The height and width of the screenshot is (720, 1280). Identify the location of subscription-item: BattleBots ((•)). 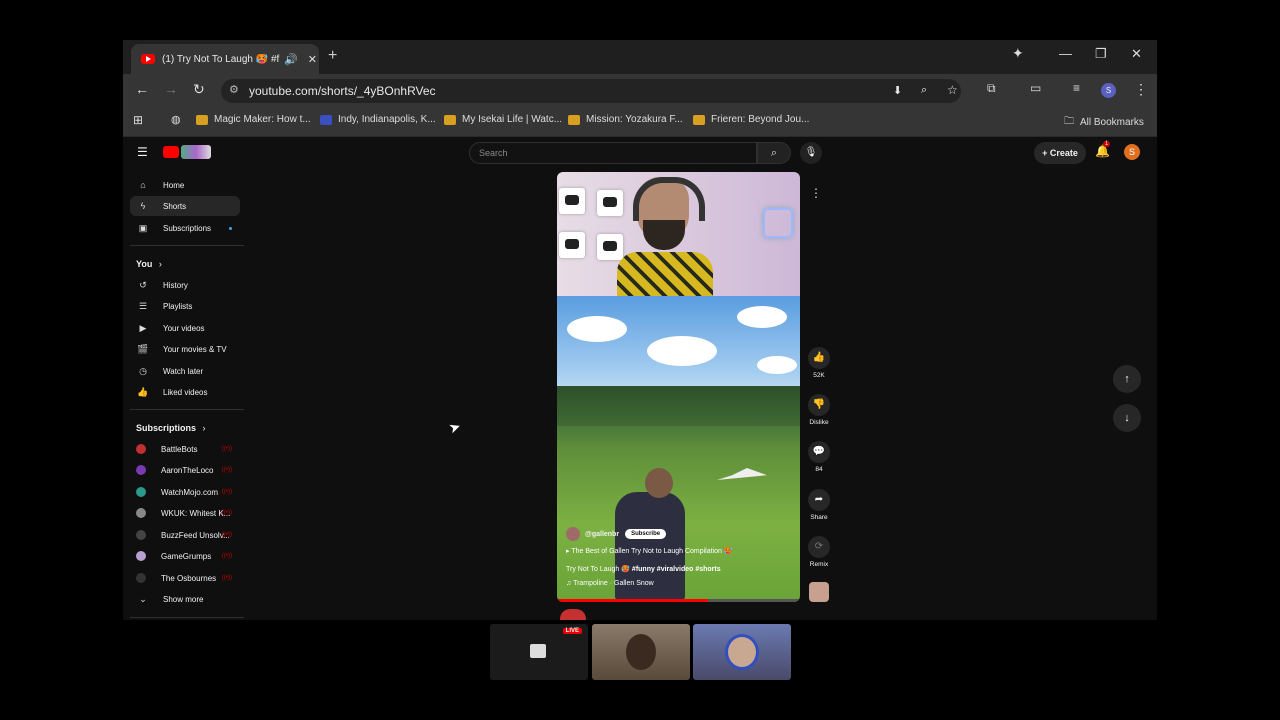
(185, 449).